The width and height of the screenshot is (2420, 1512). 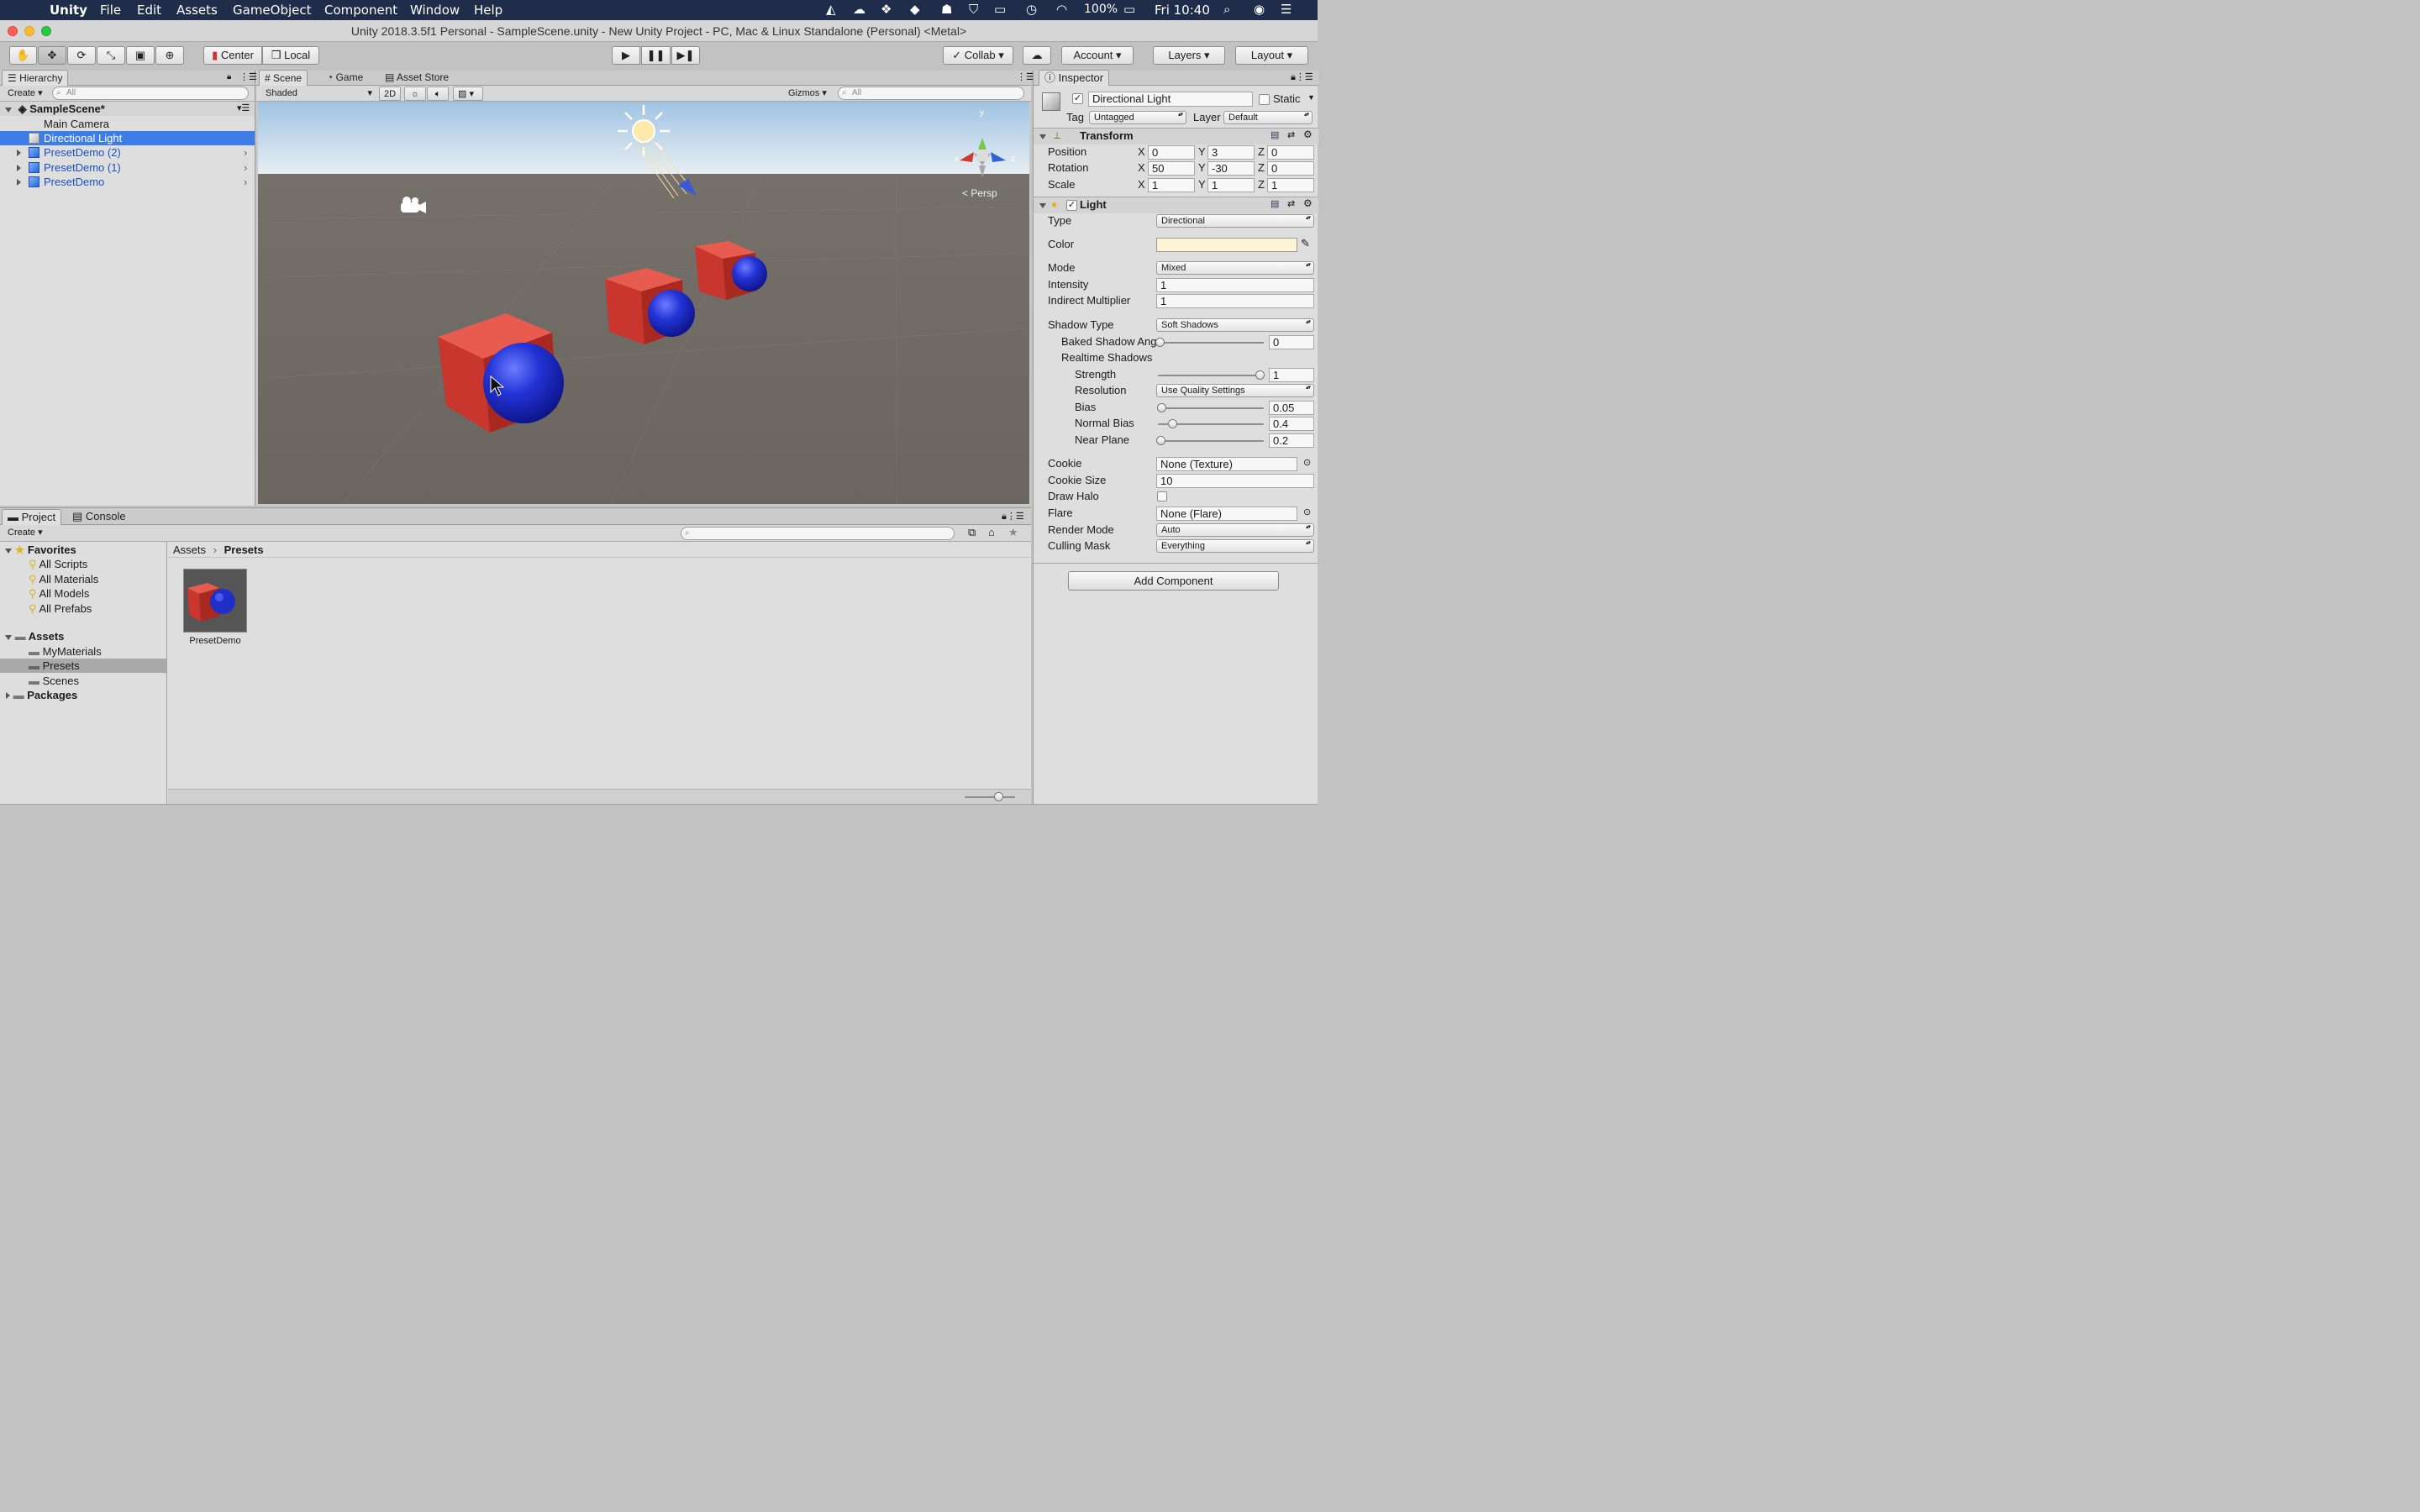 What do you see at coordinates (1162, 407) in the screenshot?
I see `bias-knob` at bounding box center [1162, 407].